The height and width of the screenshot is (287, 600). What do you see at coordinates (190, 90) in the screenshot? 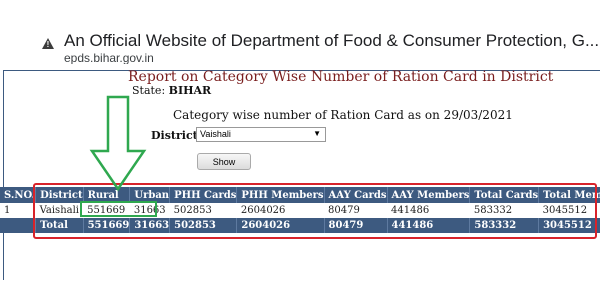
I see `state-value: BIHAR` at bounding box center [190, 90].